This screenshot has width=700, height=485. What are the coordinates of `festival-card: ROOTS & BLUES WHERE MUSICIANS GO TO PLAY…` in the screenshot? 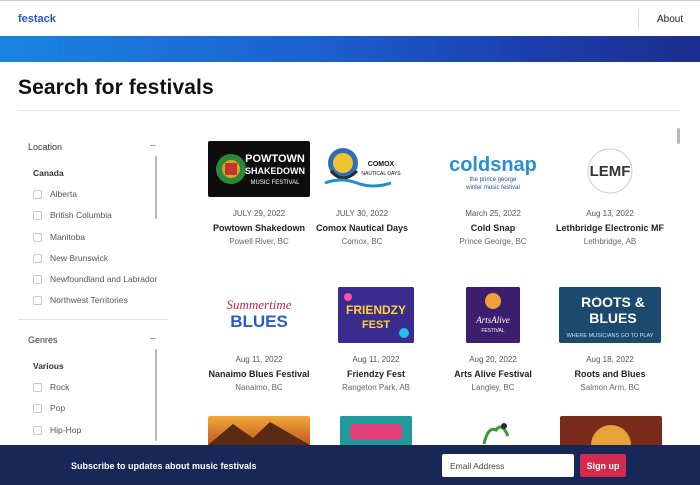 It's located at (610, 340).